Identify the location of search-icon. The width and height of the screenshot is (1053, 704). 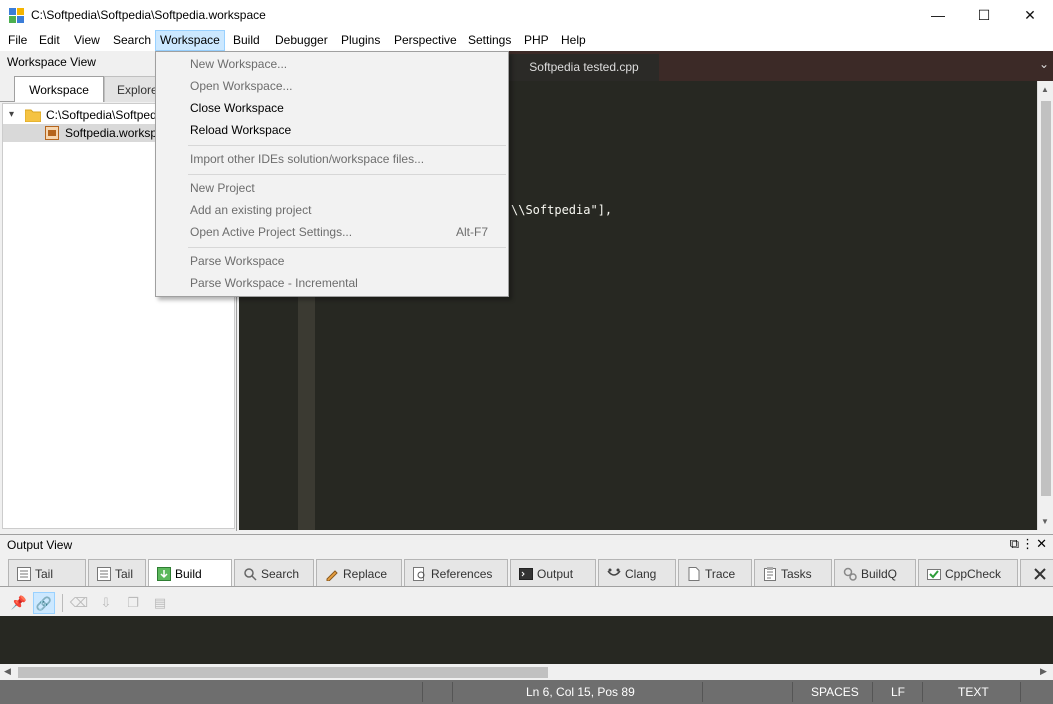
(250, 574).